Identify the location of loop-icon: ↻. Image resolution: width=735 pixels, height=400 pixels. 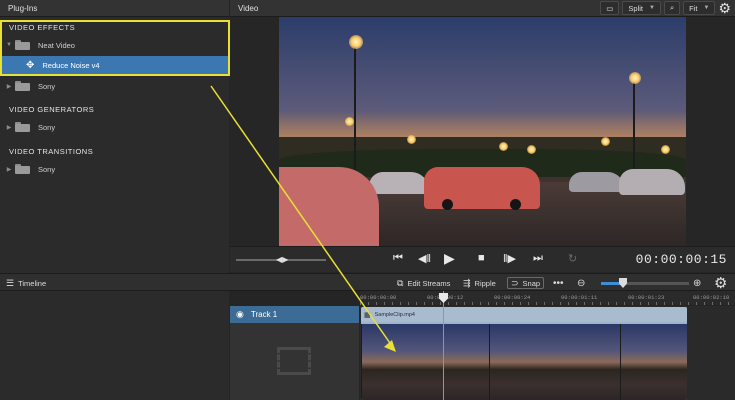
(572, 258).